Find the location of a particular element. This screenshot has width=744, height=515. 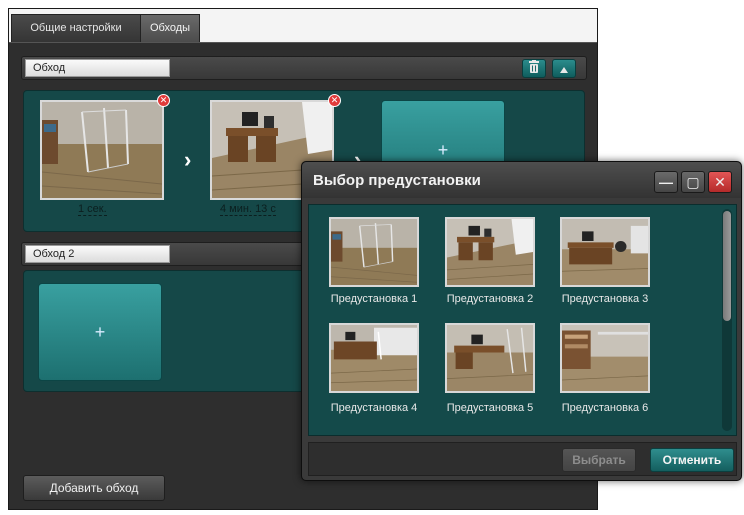

caret-up-icon is located at coordinates (564, 69).